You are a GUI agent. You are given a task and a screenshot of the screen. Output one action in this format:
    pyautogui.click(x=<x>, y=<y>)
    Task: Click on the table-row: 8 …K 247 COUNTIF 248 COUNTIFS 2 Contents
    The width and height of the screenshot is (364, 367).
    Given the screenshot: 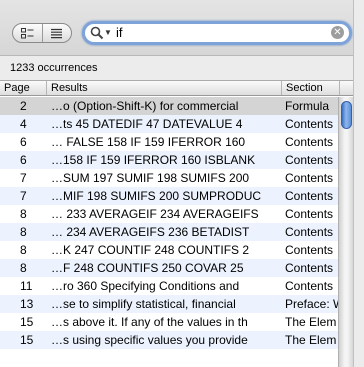 What is the action you would take?
    pyautogui.click(x=169, y=250)
    